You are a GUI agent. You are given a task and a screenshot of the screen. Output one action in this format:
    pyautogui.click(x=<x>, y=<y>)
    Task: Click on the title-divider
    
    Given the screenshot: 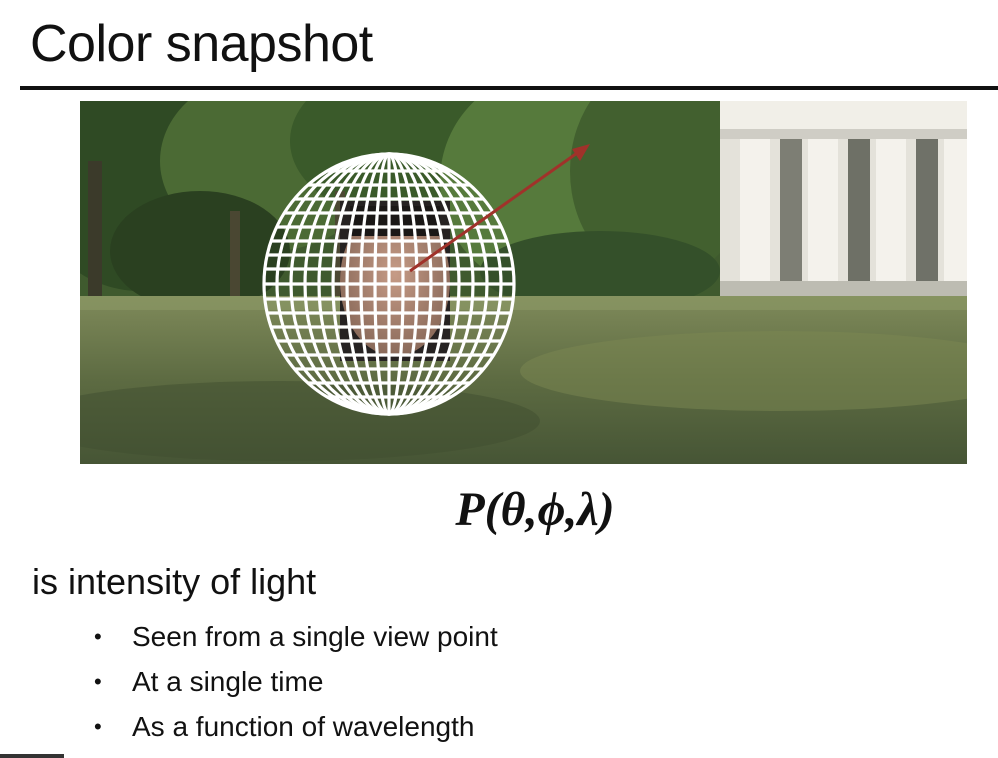 What is the action you would take?
    pyautogui.click(x=509, y=88)
    